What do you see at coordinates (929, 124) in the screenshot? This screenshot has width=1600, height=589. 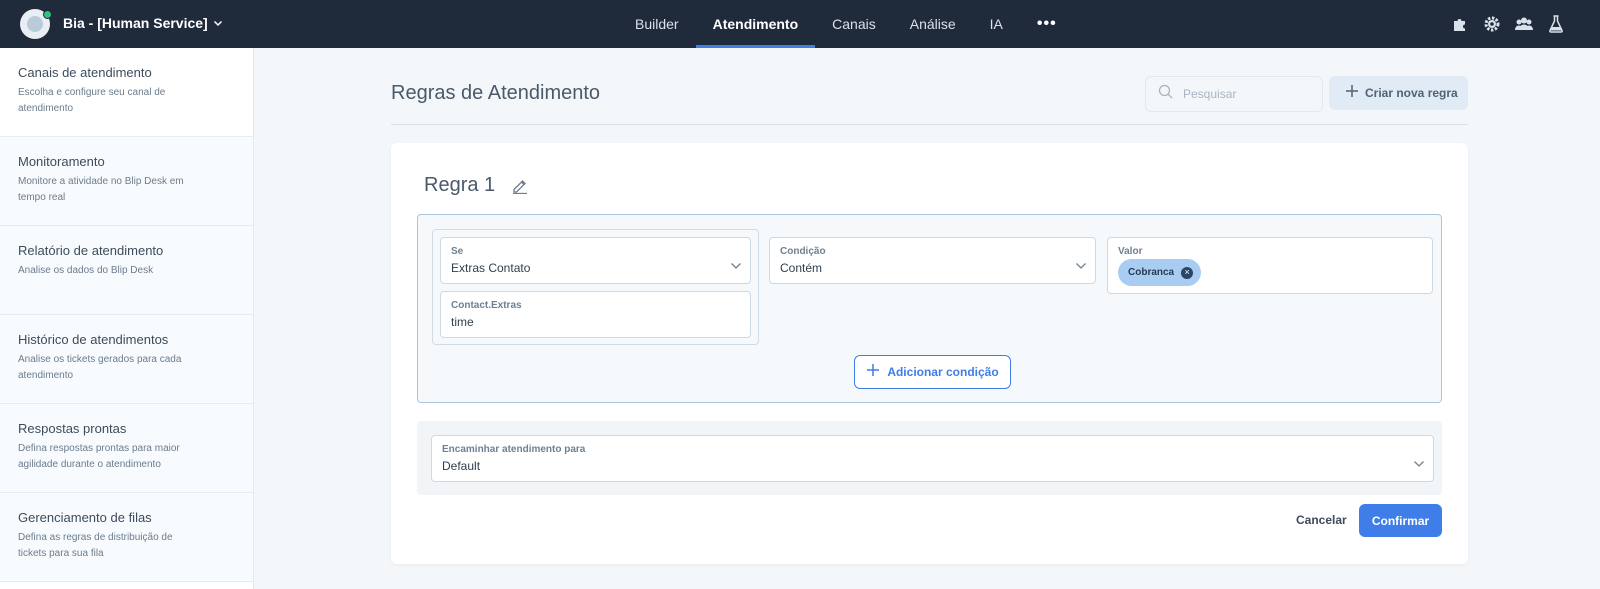 I see `divider` at bounding box center [929, 124].